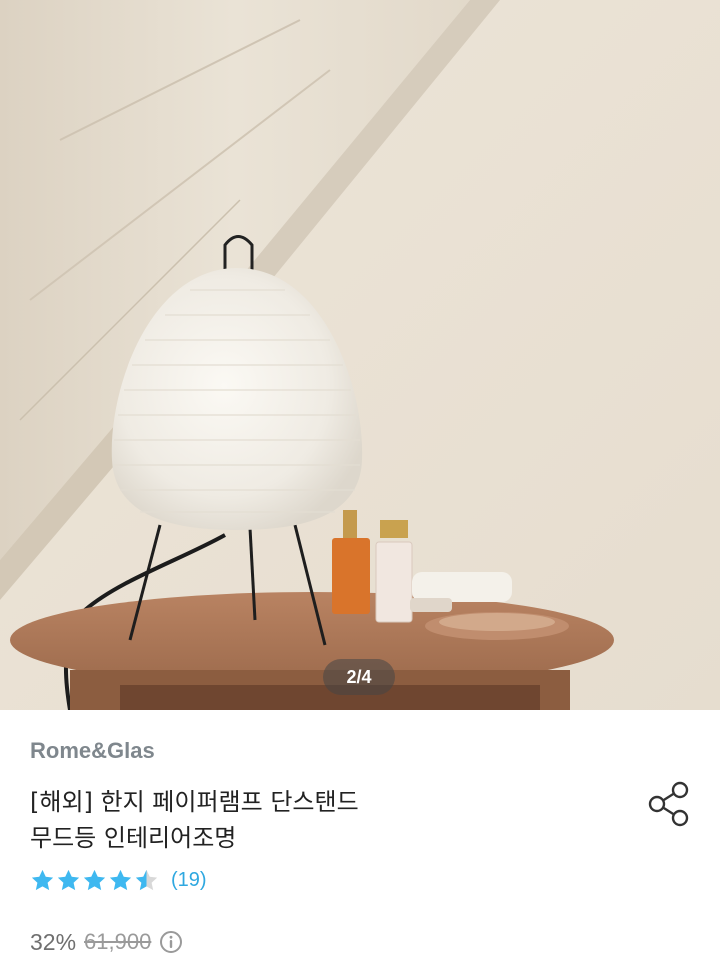  What do you see at coordinates (92, 751) in the screenshot?
I see `brand-name: Rome&Glas` at bounding box center [92, 751].